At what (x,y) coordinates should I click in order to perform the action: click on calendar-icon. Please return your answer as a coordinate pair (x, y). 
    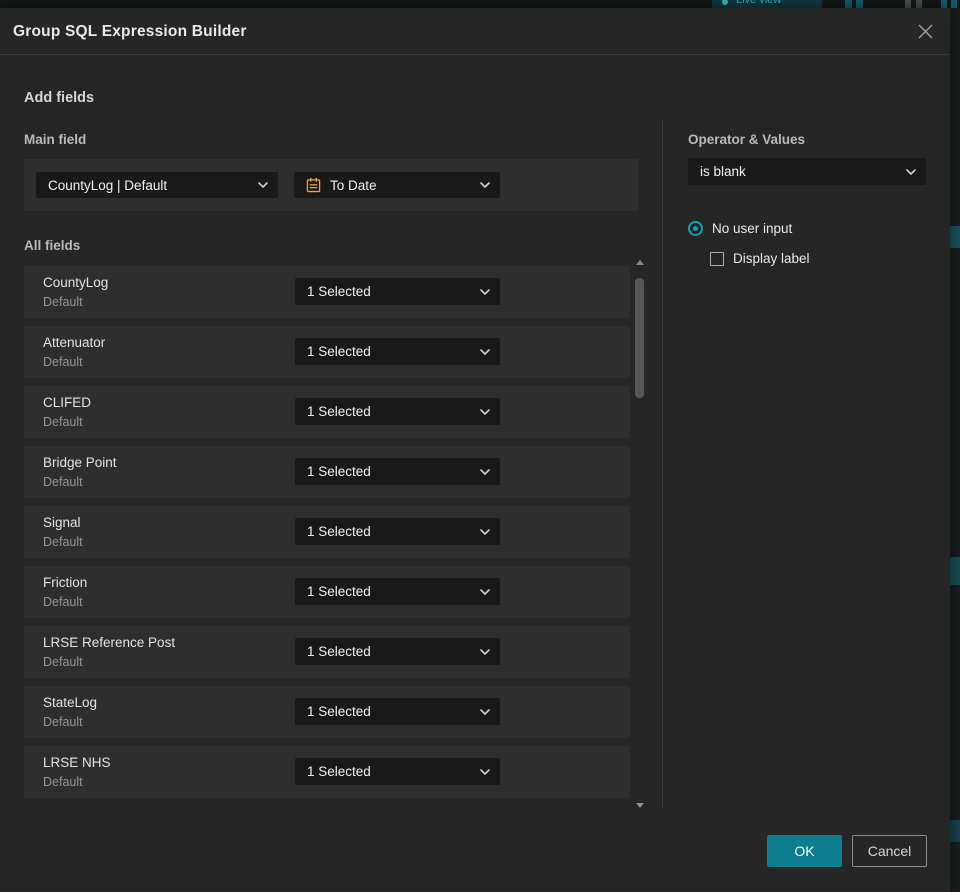
    Looking at the image, I should click on (313, 185).